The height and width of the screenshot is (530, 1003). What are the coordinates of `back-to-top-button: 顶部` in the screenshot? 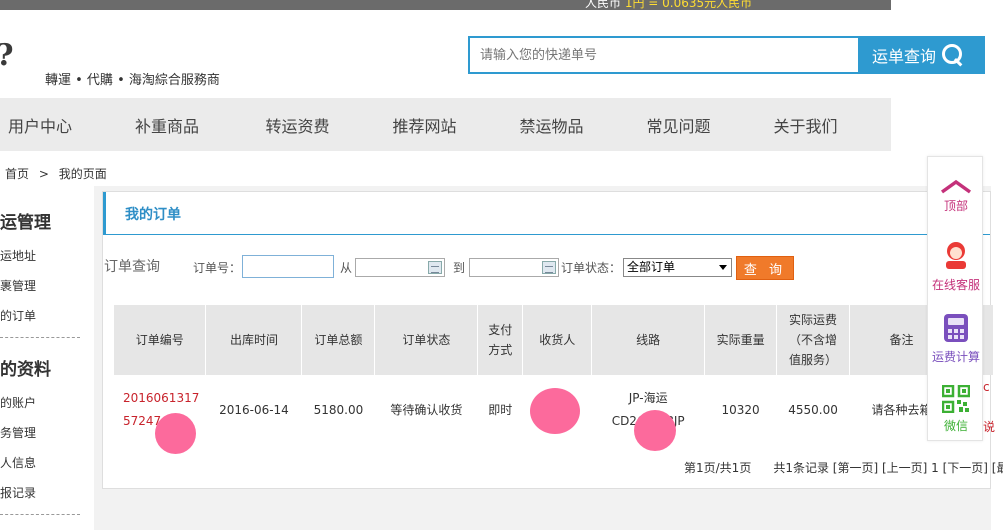 It's located at (956, 199).